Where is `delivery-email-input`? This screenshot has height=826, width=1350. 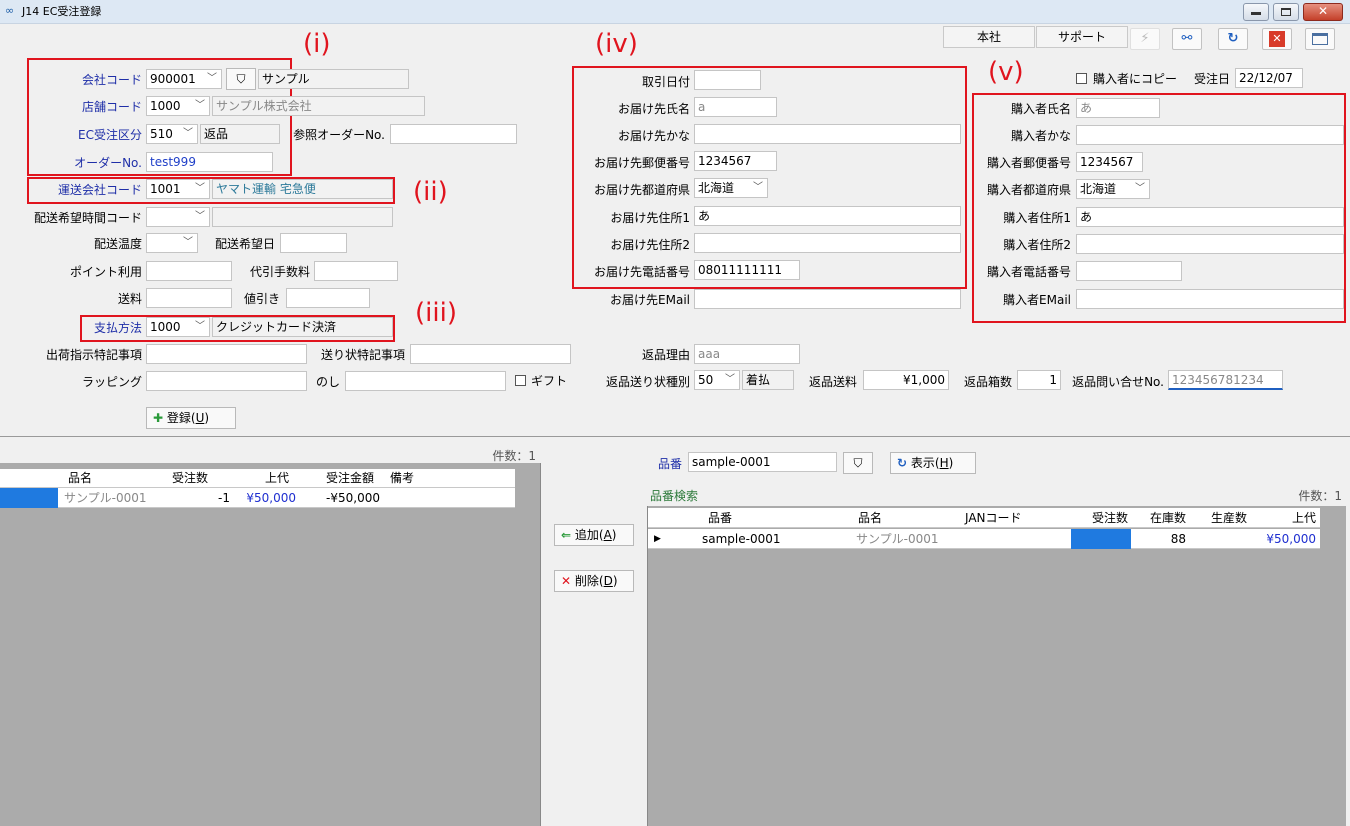
delivery-email-input is located at coordinates (827, 299).